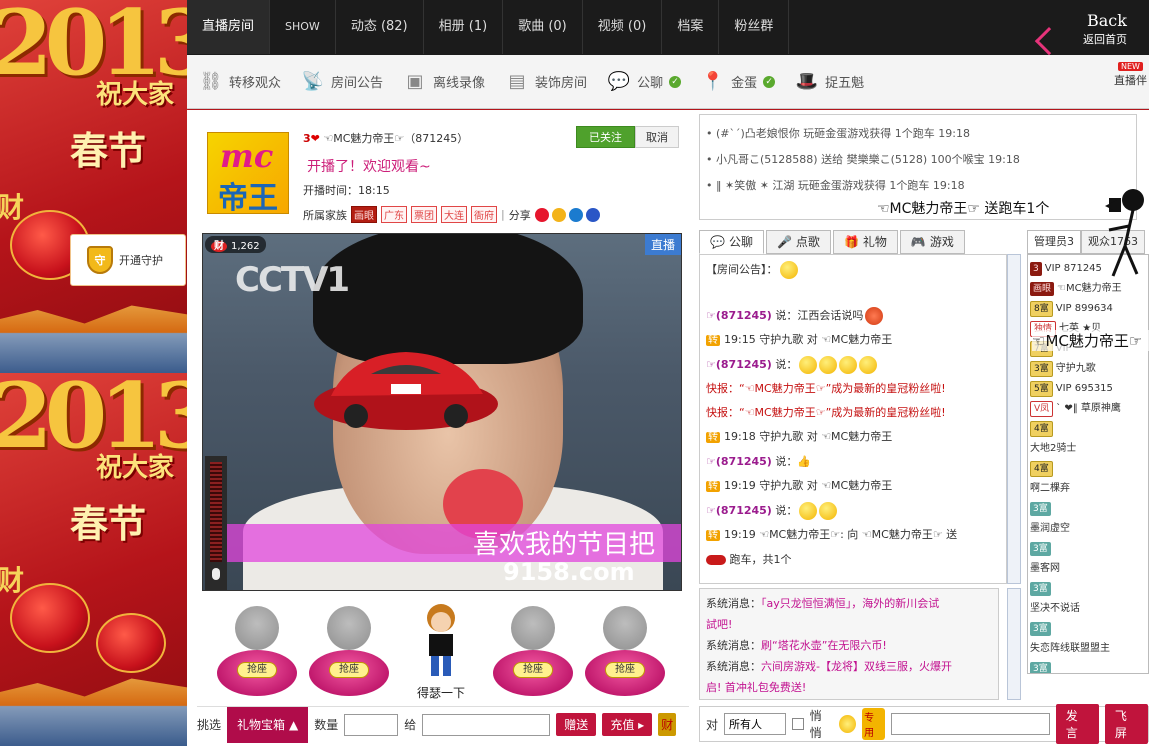 Image resolution: width=1149 pixels, height=746 pixels. I want to click on special-button: 专用, so click(874, 724).